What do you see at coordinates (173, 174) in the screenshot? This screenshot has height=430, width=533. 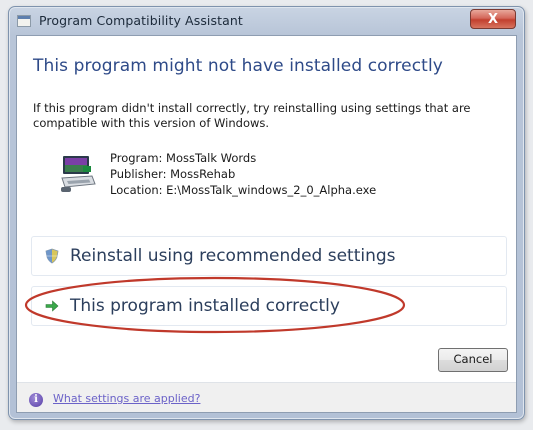 I see `program-publisher: Publisher: MossRehab` at bounding box center [173, 174].